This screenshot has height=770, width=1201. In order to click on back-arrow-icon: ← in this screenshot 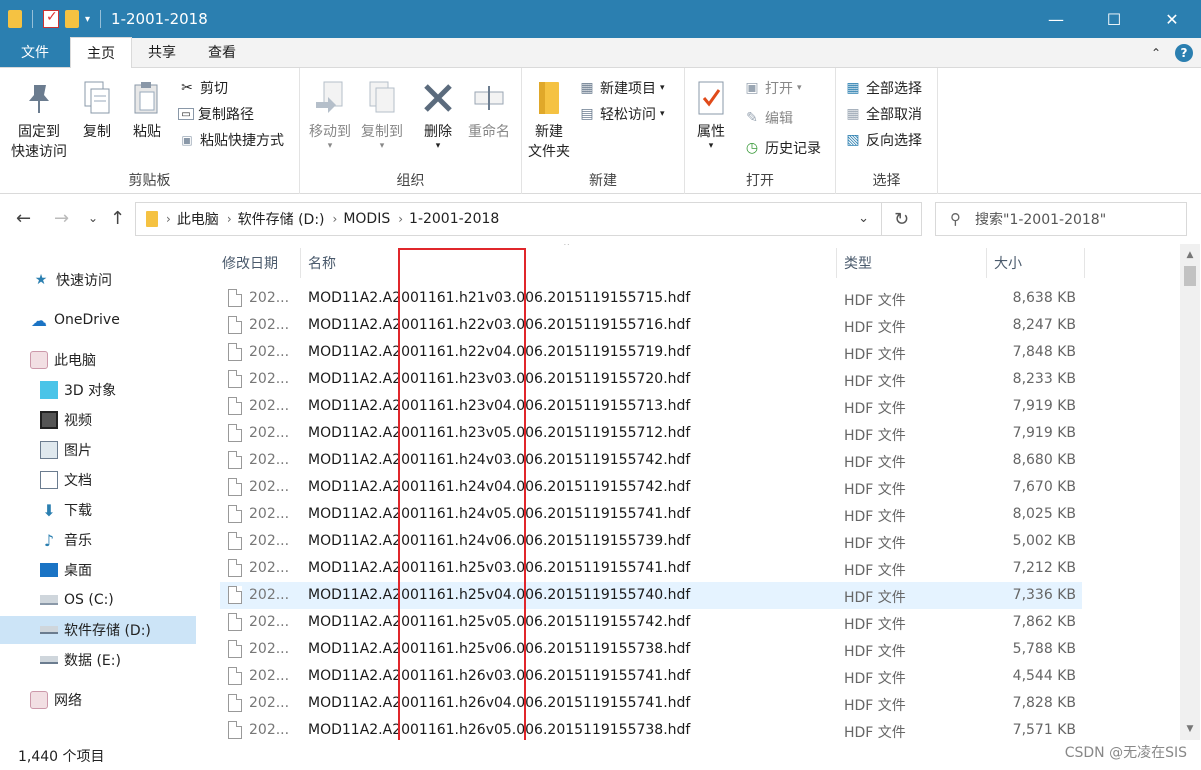, I will do `click(23, 218)`.